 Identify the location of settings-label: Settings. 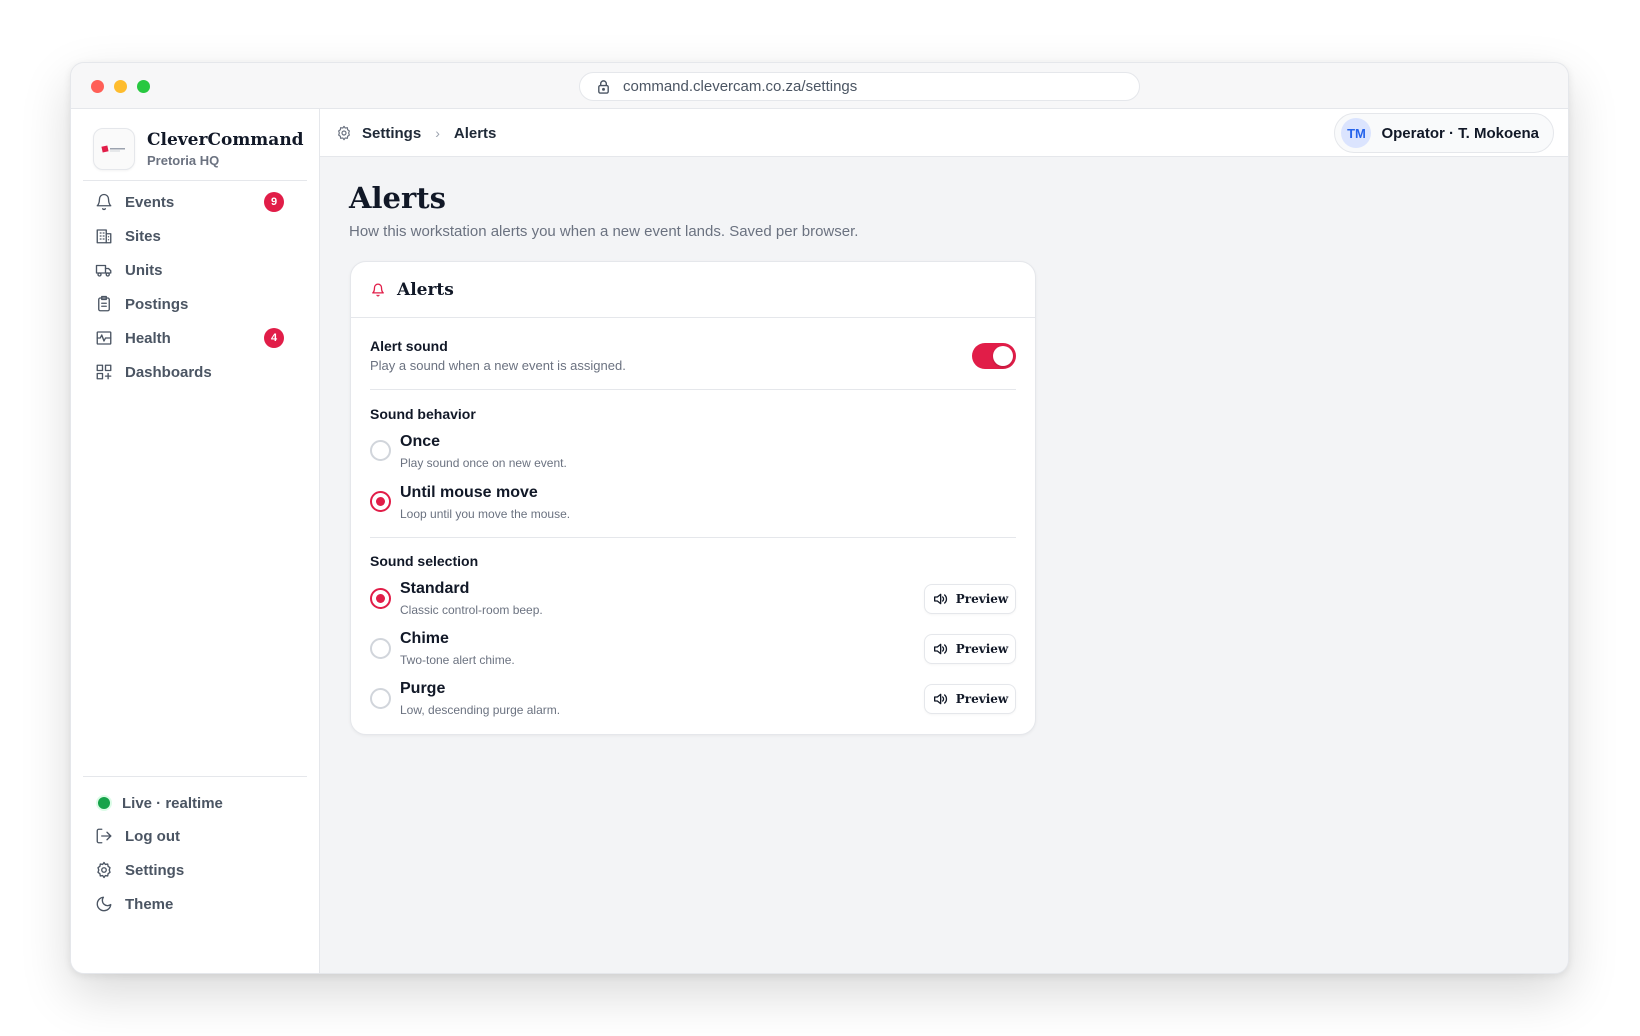
(155, 870).